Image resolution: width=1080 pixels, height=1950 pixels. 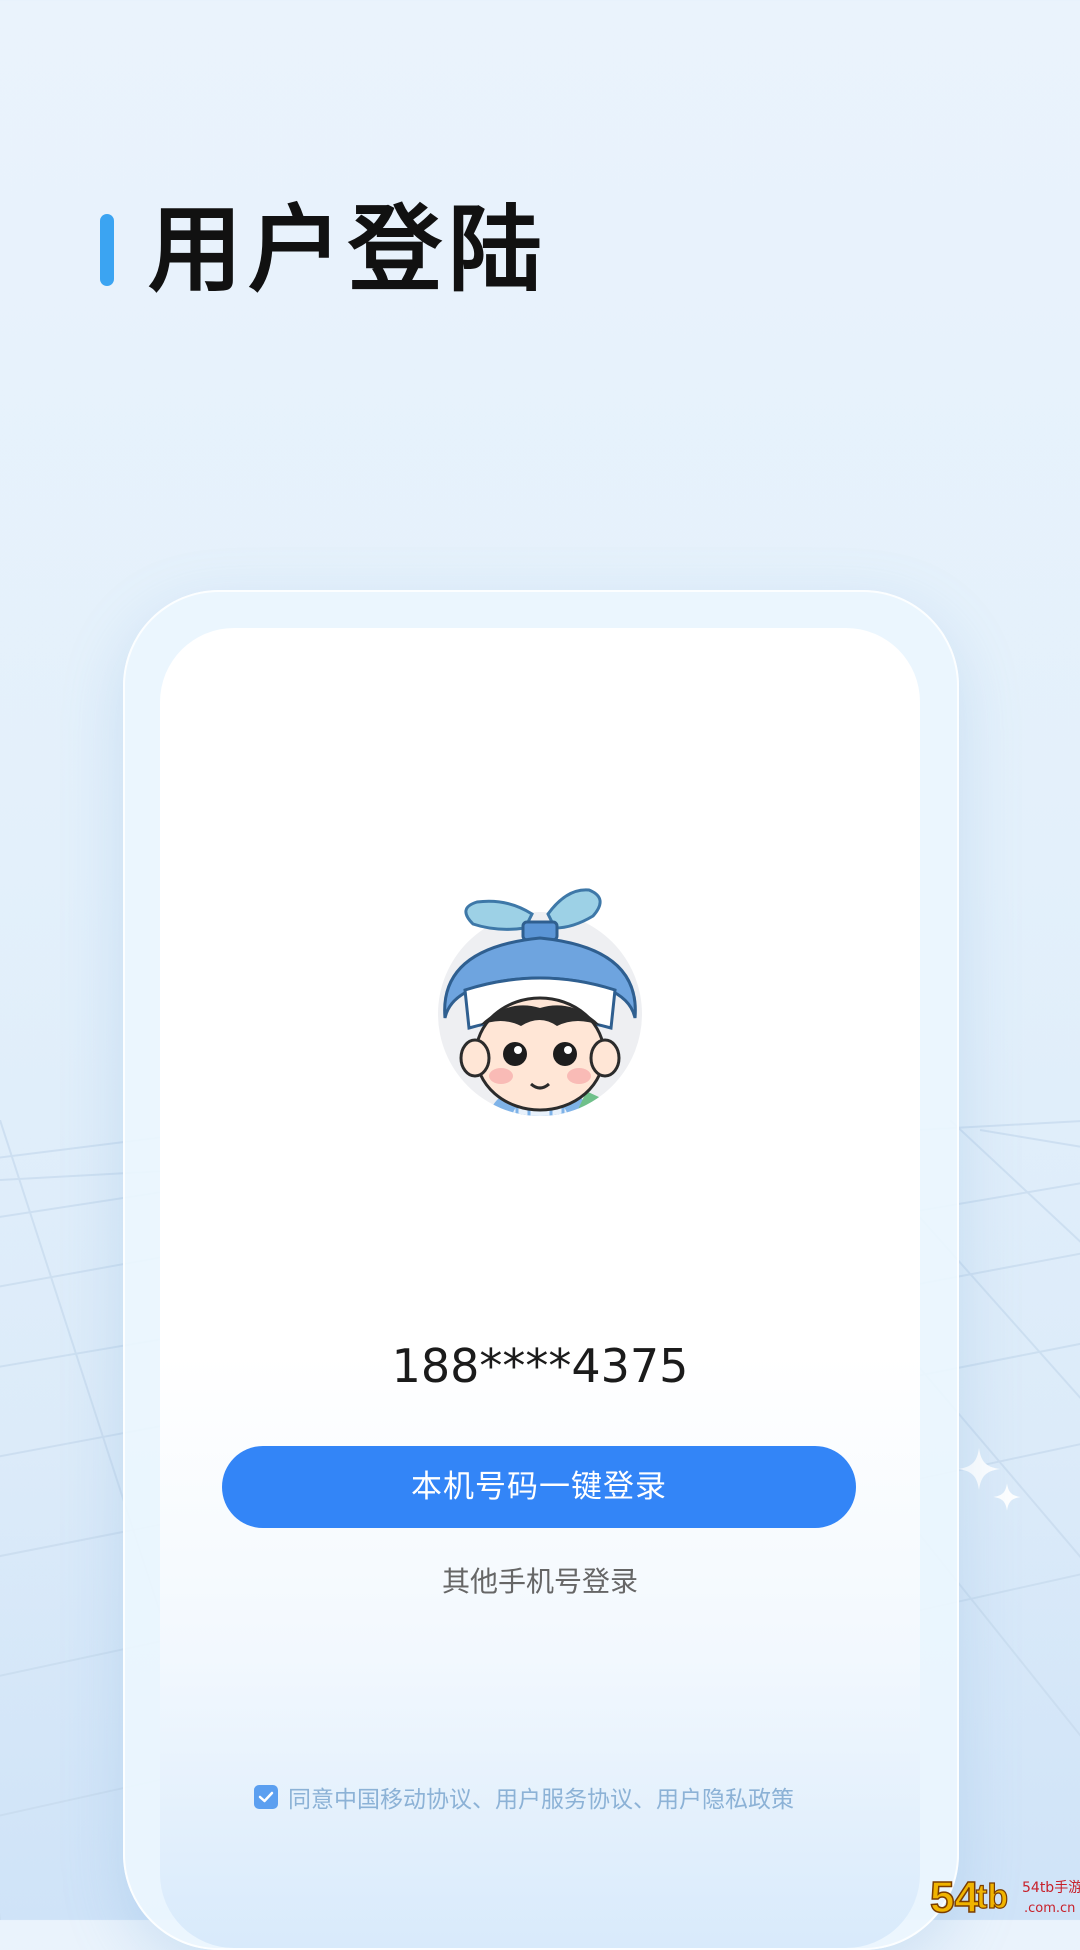 I want to click on svg-text: tb, so click(x=992, y=1897).